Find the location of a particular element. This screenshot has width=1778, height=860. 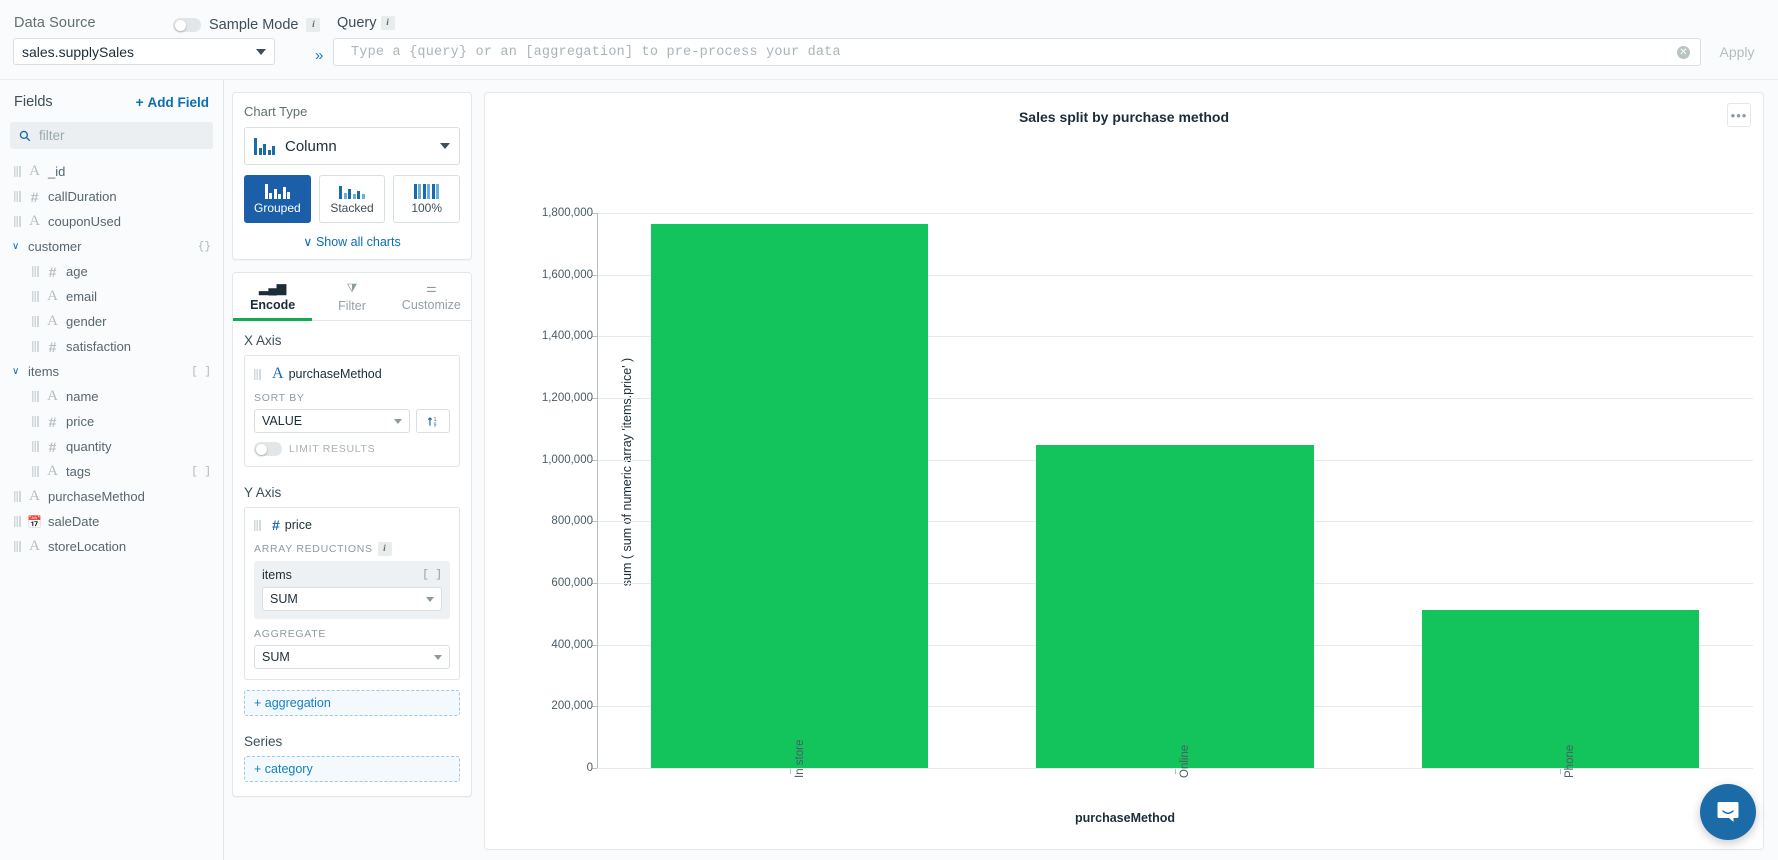

tab-encode: ▂▄▆ Encode is located at coordinates (273, 297).